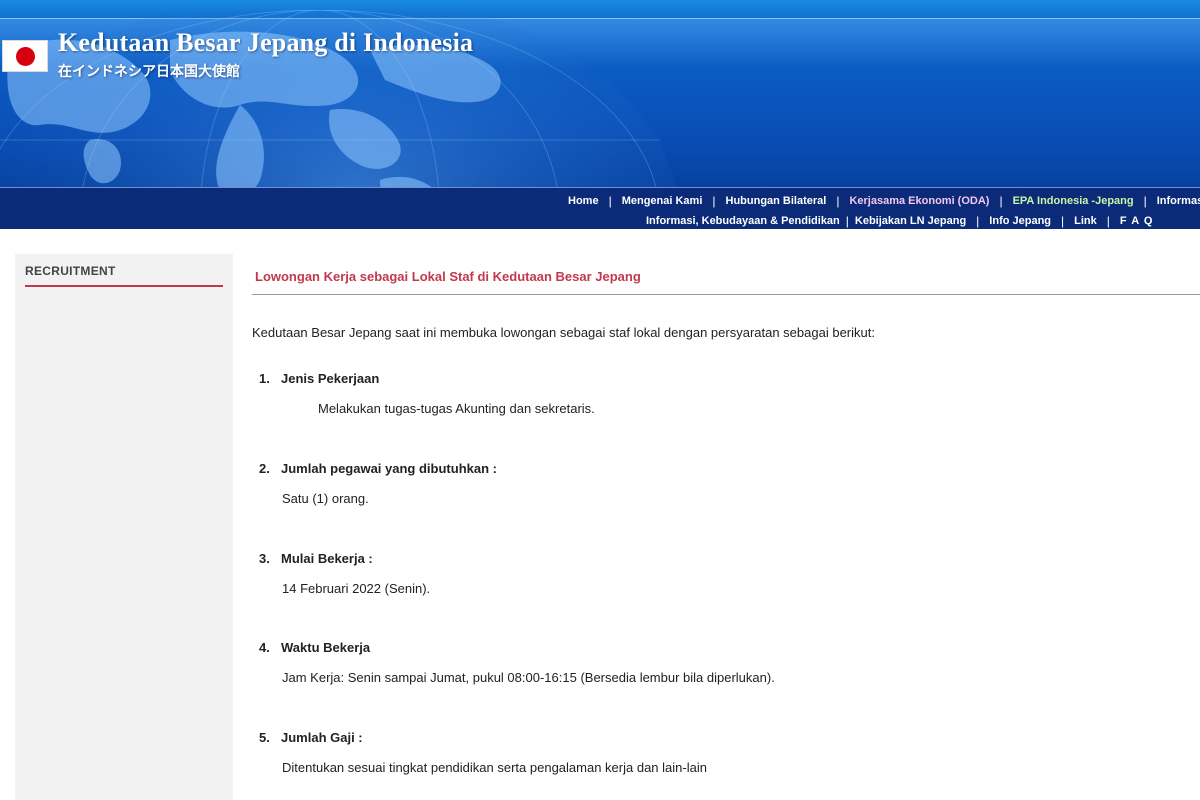 The width and height of the screenshot is (1200, 800). What do you see at coordinates (264, 647) in the screenshot?
I see `item-number: 4.` at bounding box center [264, 647].